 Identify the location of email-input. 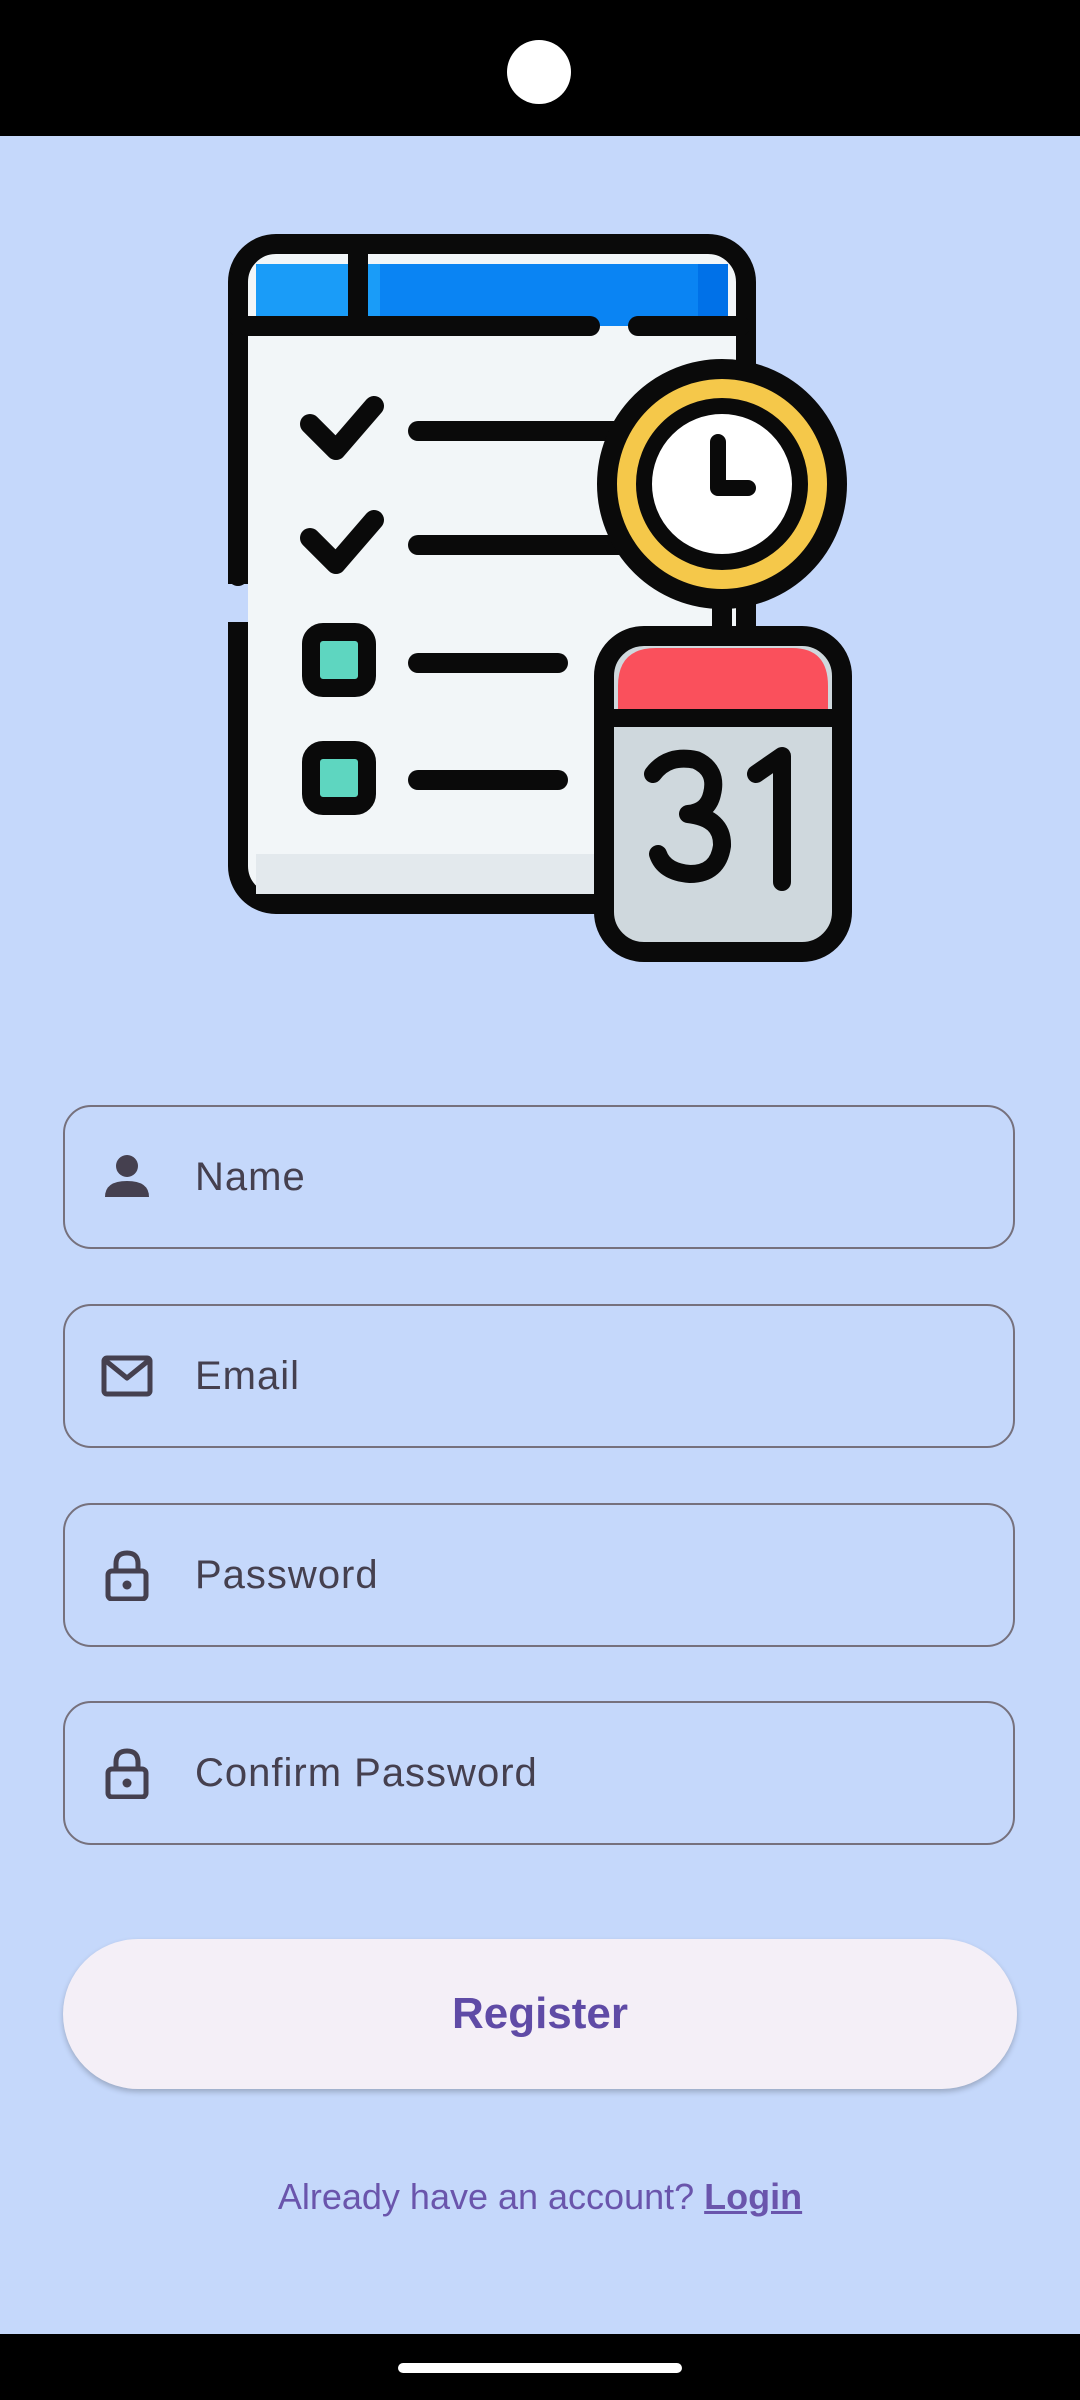
(575, 1376).